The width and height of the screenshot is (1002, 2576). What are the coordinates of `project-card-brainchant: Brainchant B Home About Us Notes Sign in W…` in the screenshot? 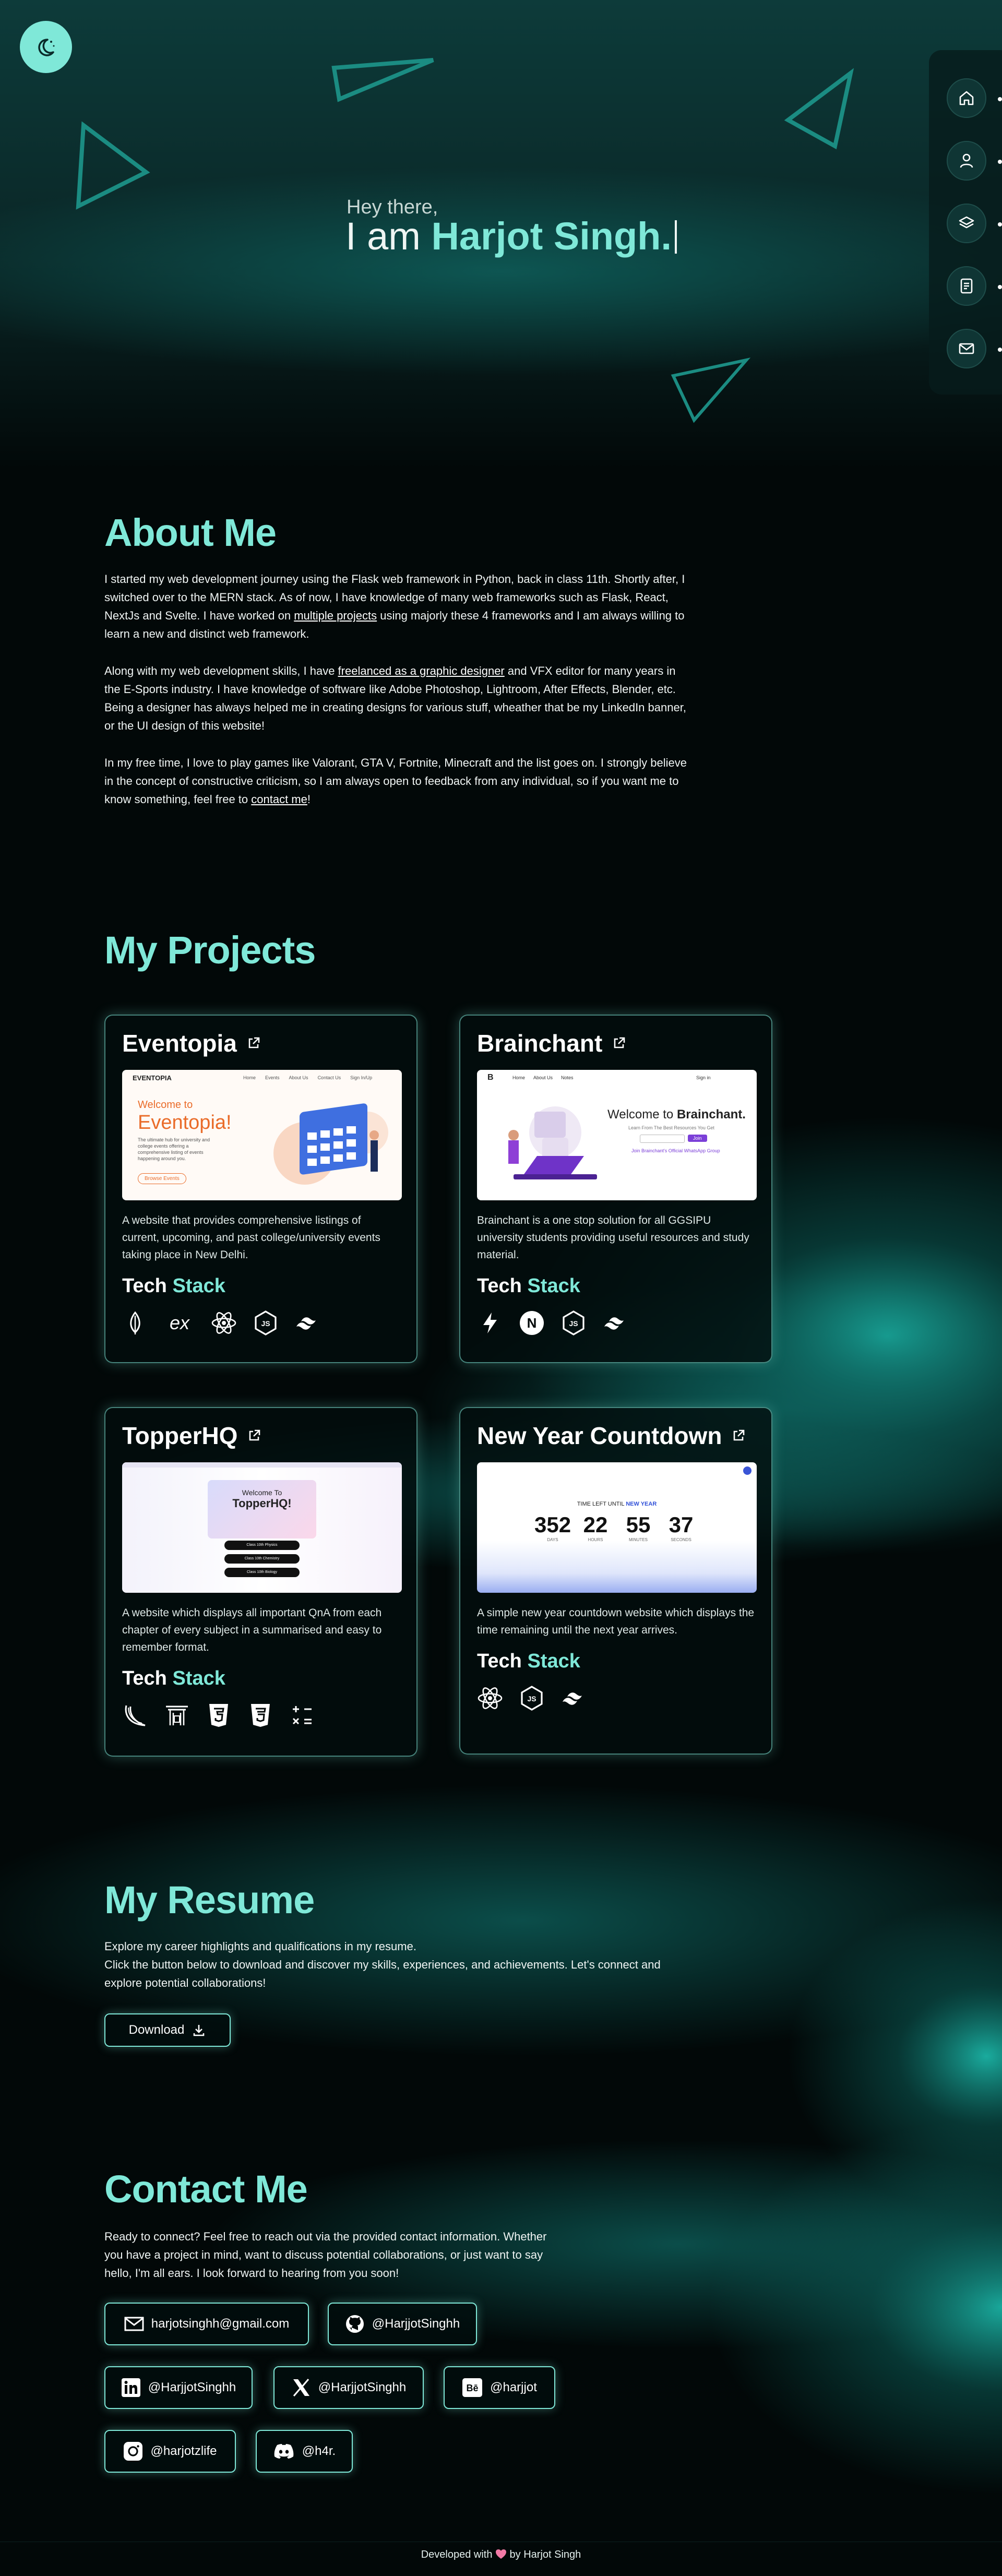 It's located at (615, 1189).